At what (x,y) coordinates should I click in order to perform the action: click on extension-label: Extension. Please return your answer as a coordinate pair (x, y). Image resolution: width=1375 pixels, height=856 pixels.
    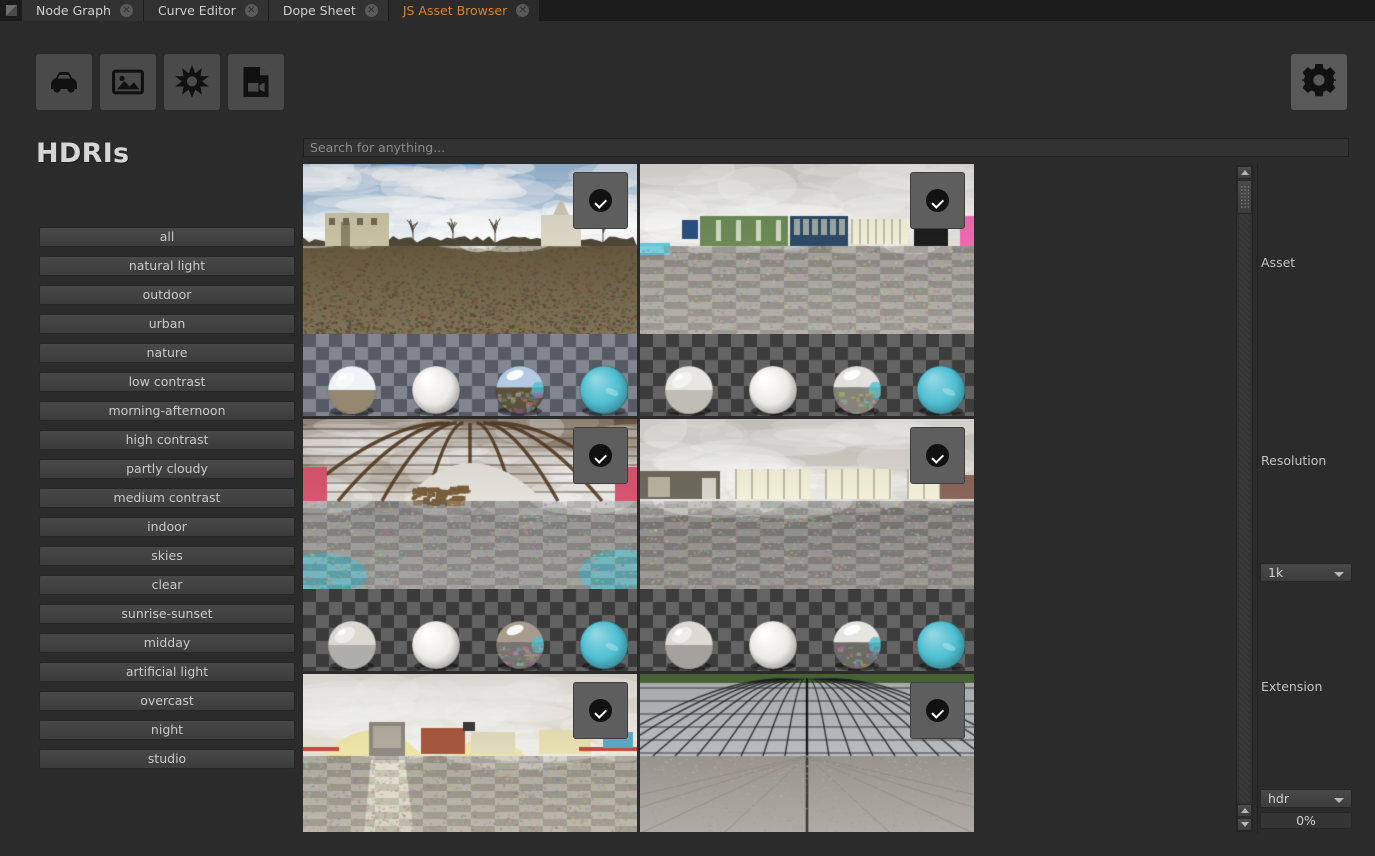
    Looking at the image, I should click on (1292, 686).